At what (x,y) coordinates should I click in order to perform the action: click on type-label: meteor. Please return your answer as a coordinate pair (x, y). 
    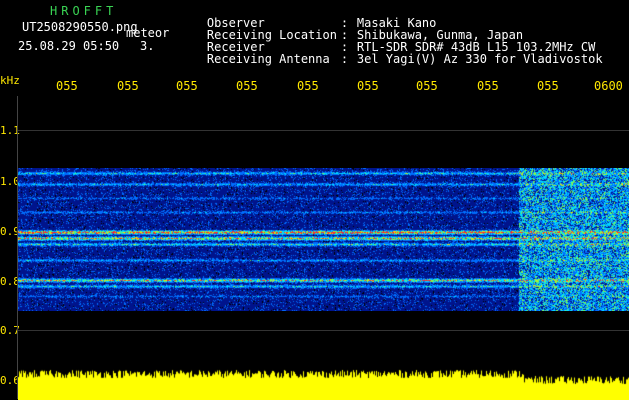
    Looking at the image, I should click on (148, 33).